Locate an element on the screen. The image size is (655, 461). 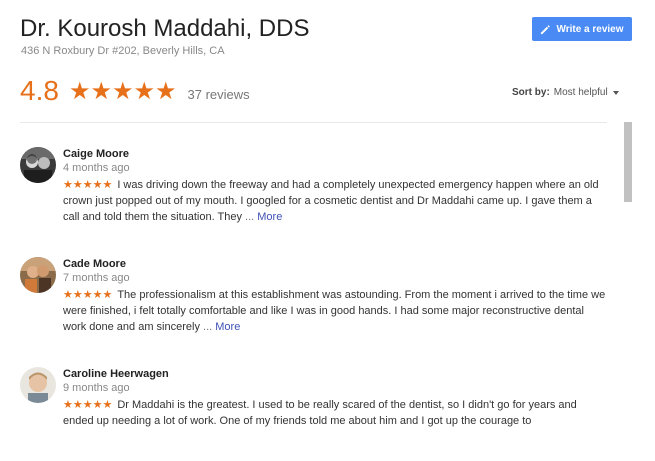
pencil-icon is located at coordinates (545, 29).